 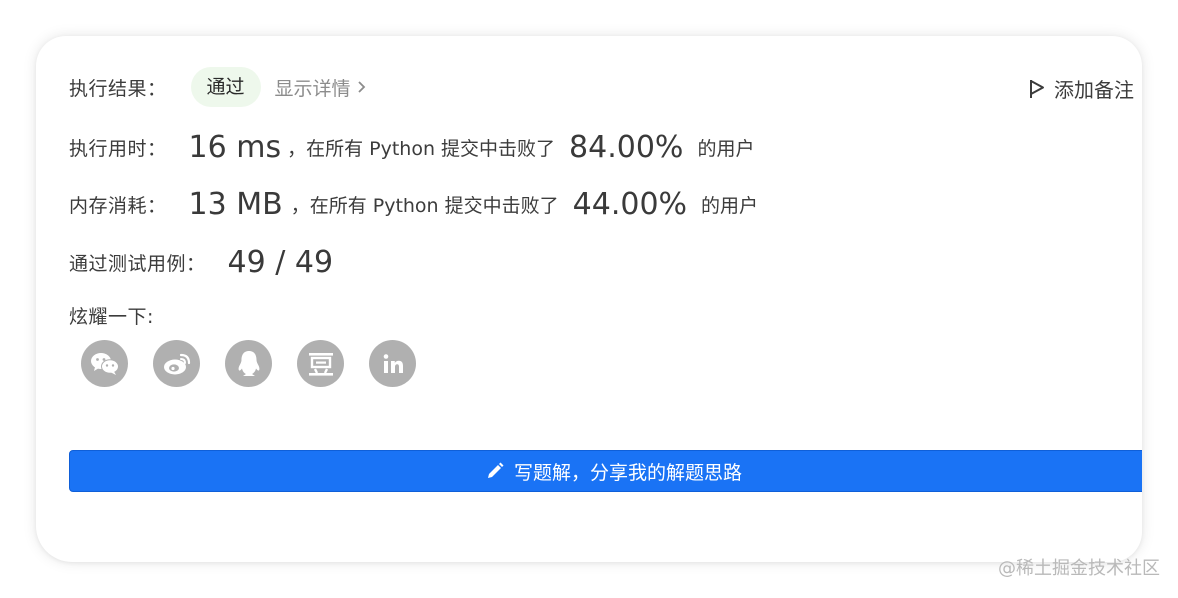 What do you see at coordinates (1037, 88) in the screenshot?
I see `flag-icon` at bounding box center [1037, 88].